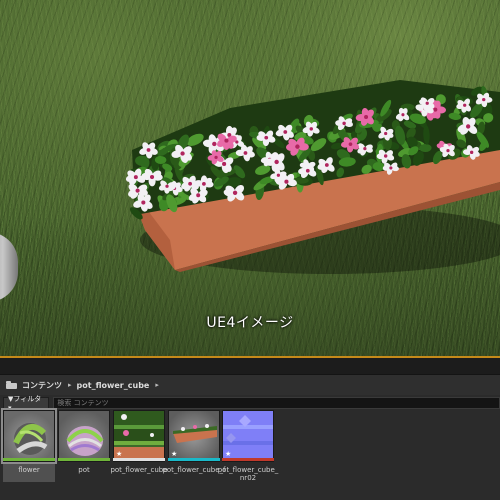  What do you see at coordinates (11, 385) in the screenshot?
I see `folder-icon` at bounding box center [11, 385].